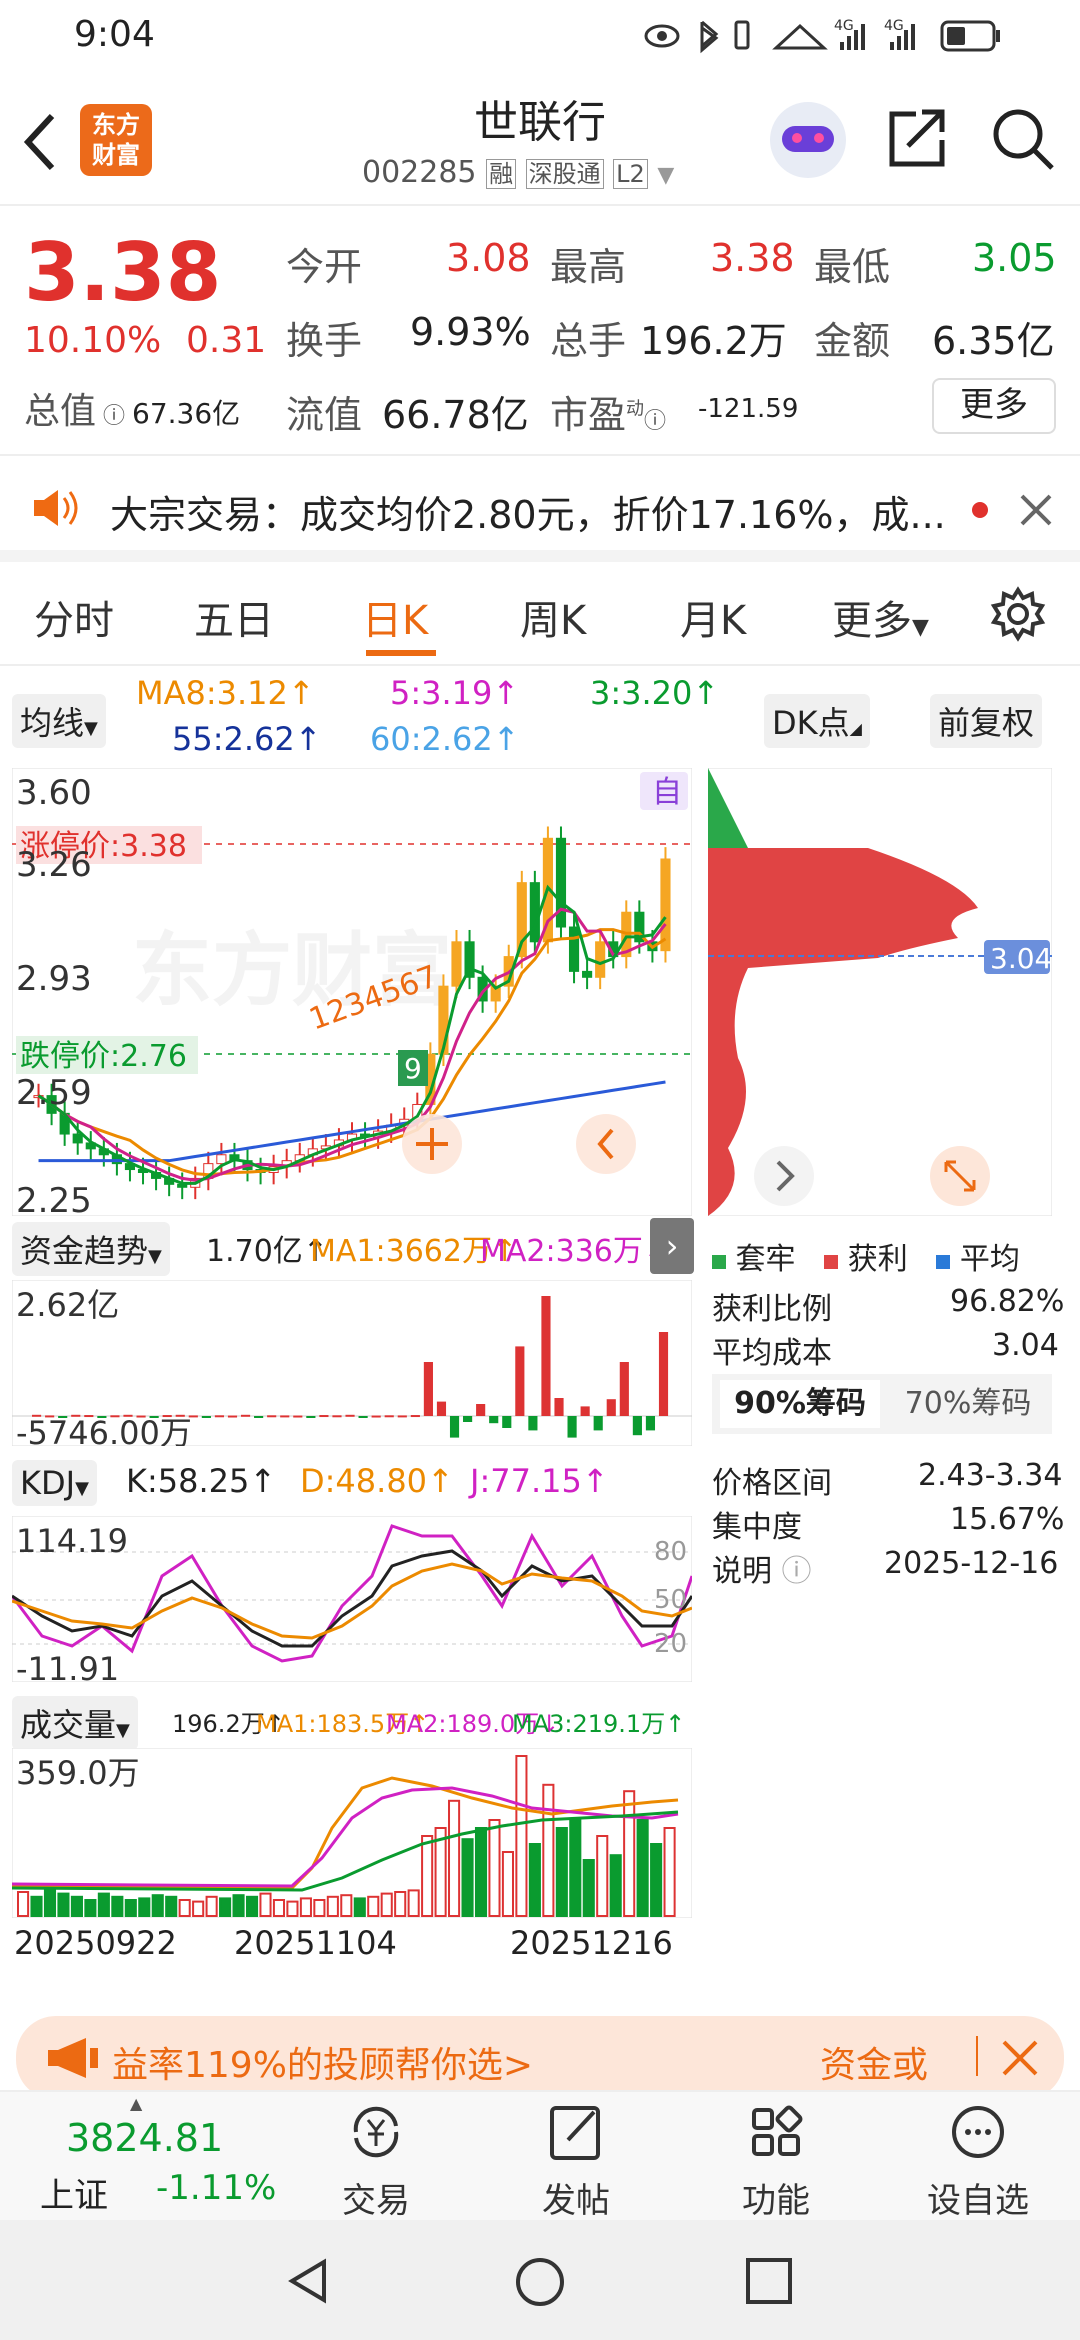 The image size is (1080, 2340). What do you see at coordinates (413, 1068) in the screenshot?
I see `svg-text: 9` at bounding box center [413, 1068].